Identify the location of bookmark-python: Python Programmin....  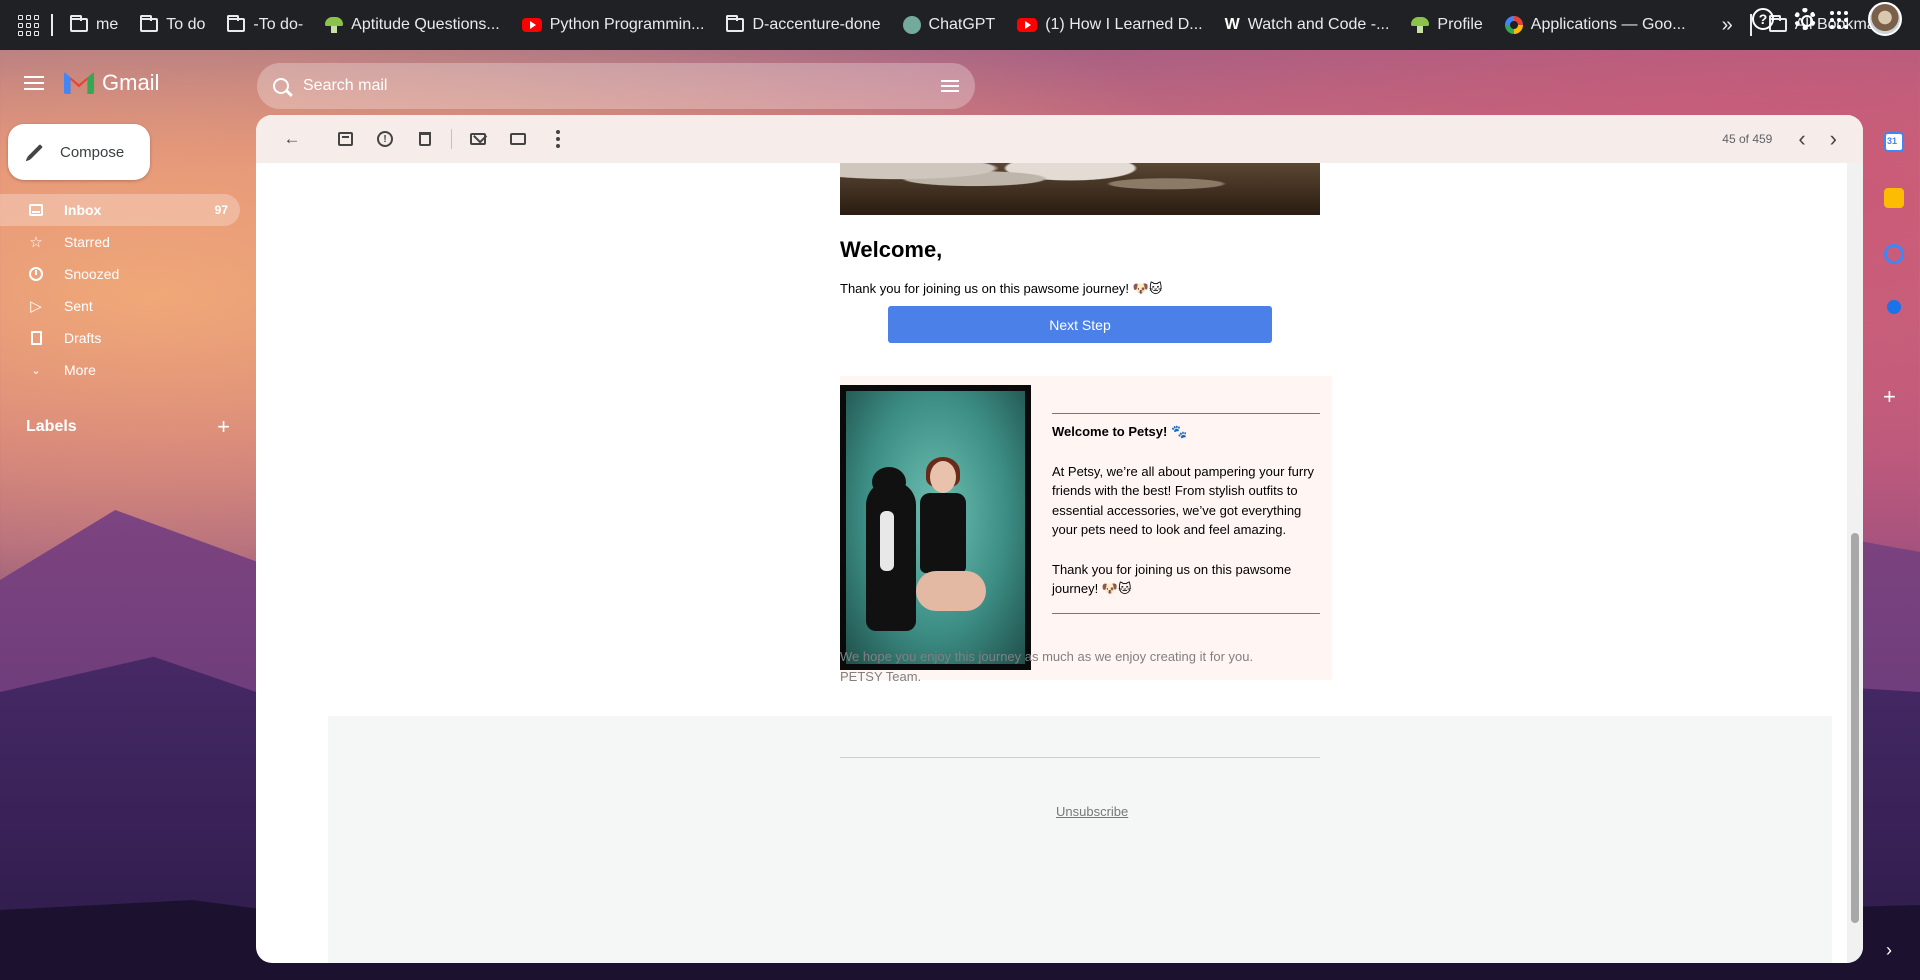
(613, 25).